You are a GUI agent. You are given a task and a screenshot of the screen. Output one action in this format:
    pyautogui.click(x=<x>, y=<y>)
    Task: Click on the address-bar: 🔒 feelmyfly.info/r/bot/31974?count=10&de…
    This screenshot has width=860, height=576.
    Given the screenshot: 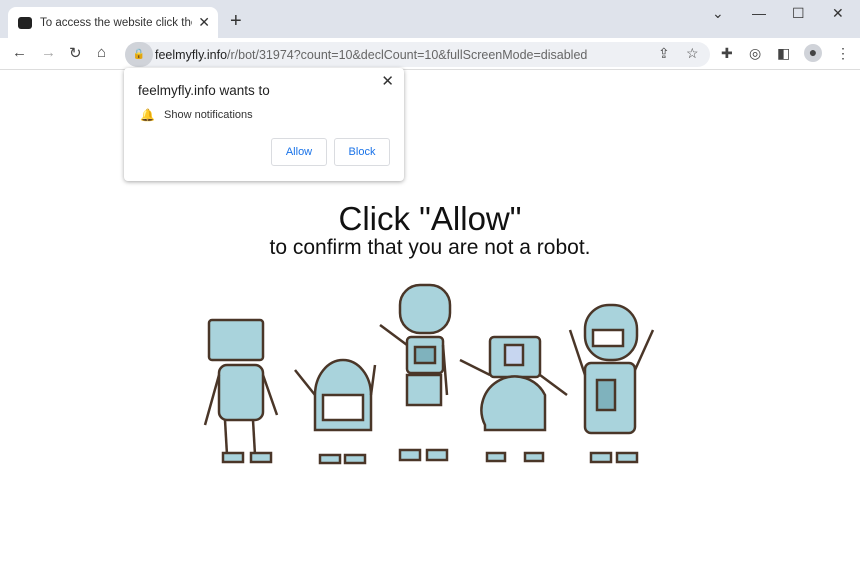 What is the action you would take?
    pyautogui.click(x=417, y=54)
    